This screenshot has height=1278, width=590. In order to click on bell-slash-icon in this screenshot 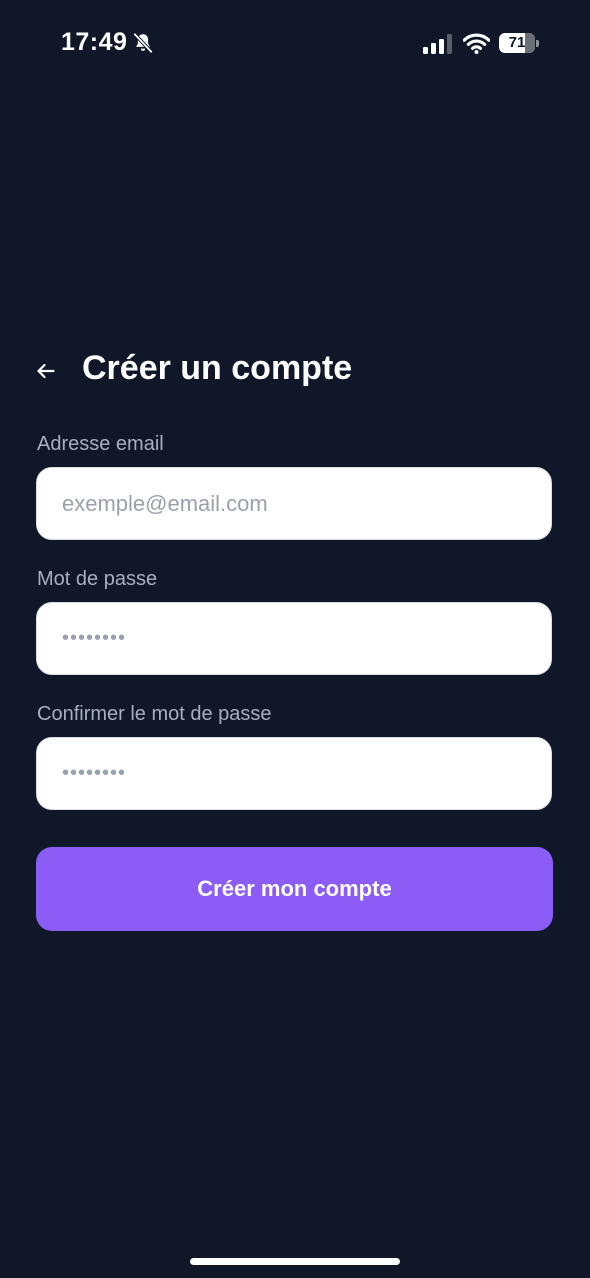, I will do `click(143, 43)`.